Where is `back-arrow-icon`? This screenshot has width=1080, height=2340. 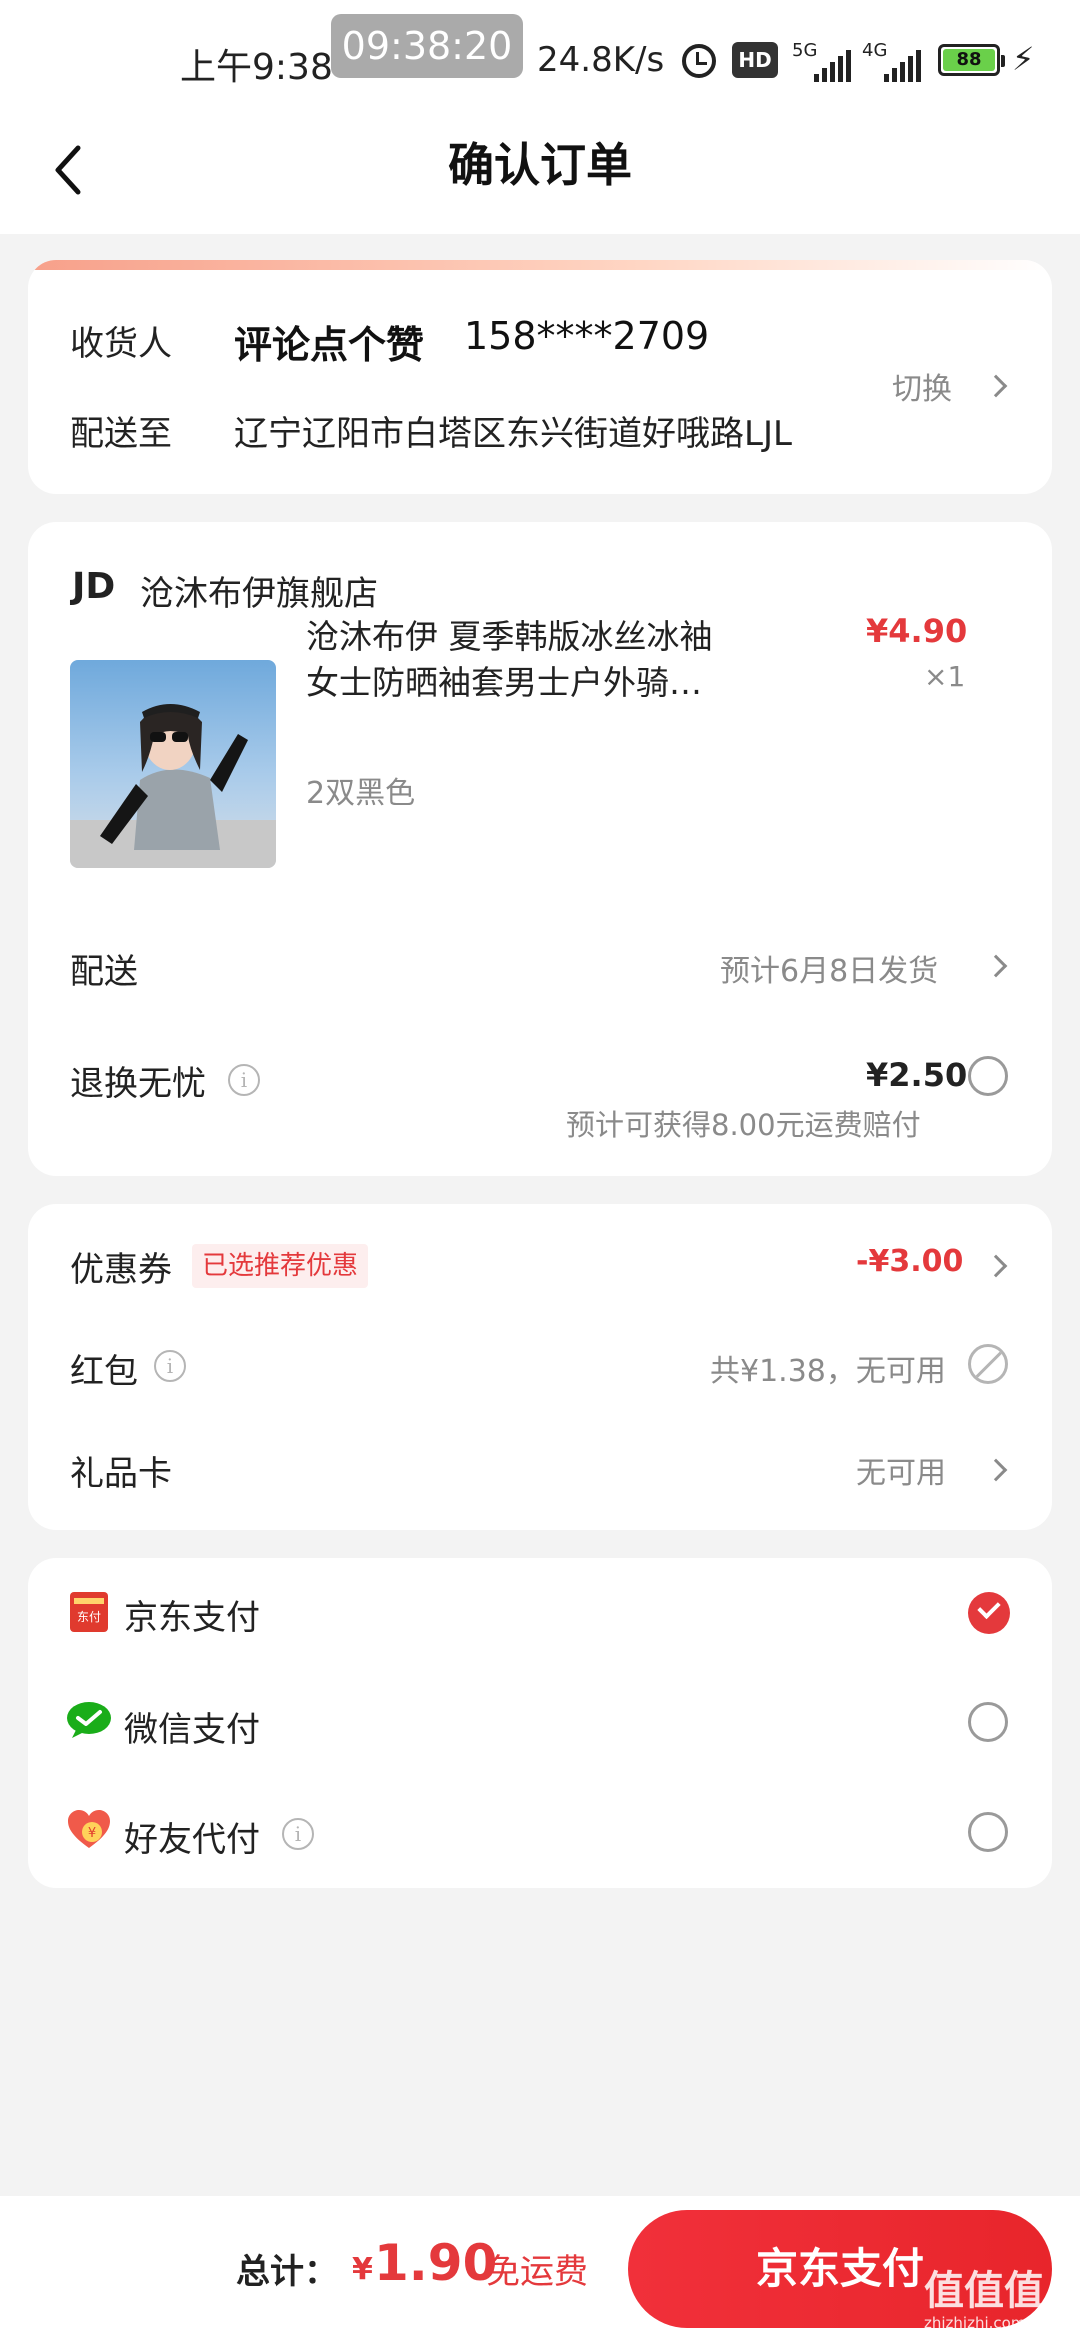 back-arrow-icon is located at coordinates (74, 170).